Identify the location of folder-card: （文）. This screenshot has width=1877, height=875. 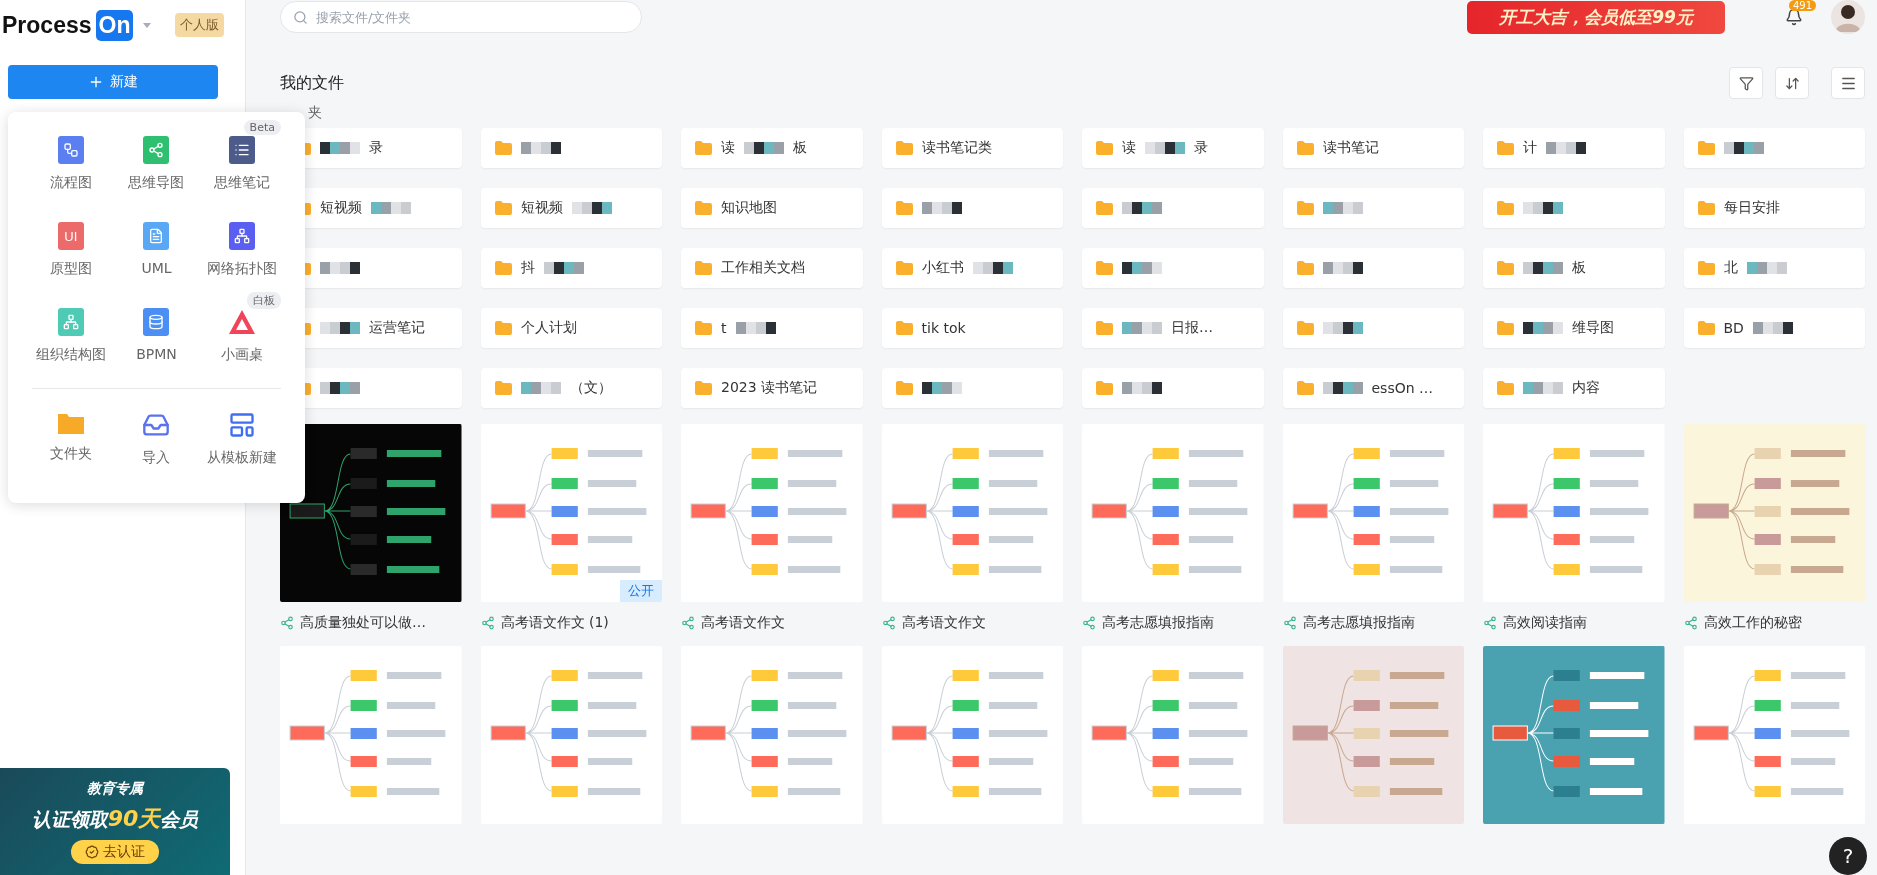
(571, 388).